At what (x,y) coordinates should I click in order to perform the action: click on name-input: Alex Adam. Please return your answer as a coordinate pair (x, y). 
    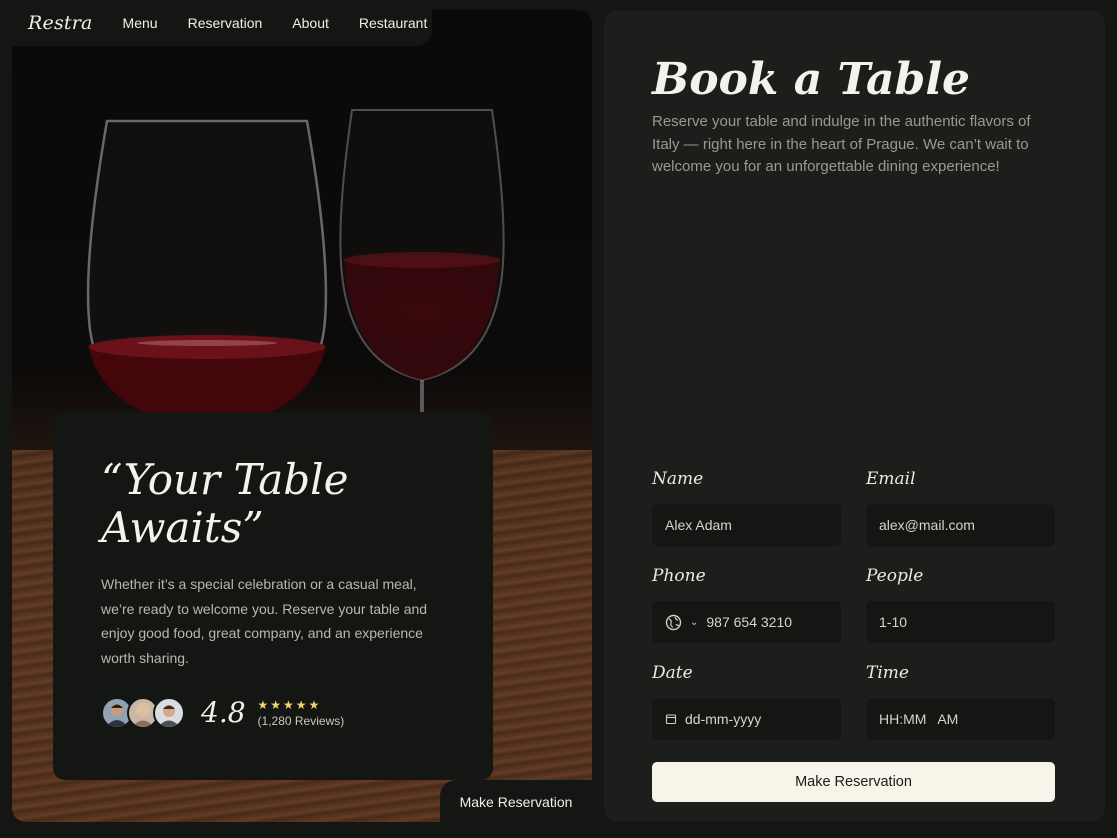
    Looking at the image, I should click on (746, 525).